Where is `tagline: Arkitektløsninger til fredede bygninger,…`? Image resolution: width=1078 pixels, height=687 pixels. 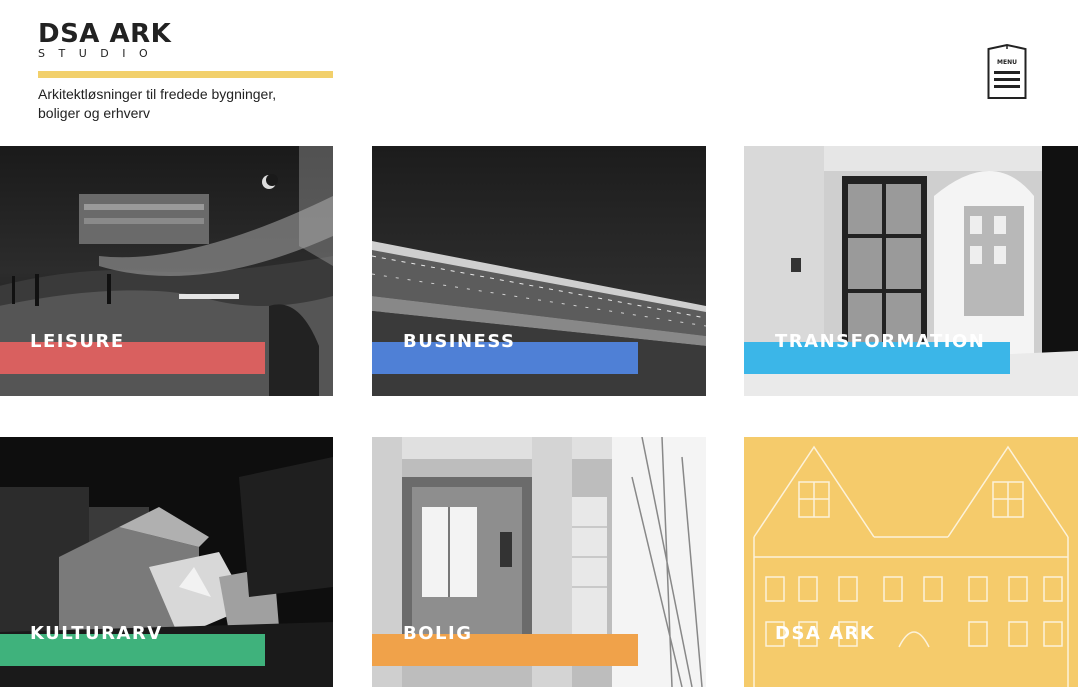 tagline: Arkitektløsninger til fredede bygninger,… is located at coordinates (188, 104).